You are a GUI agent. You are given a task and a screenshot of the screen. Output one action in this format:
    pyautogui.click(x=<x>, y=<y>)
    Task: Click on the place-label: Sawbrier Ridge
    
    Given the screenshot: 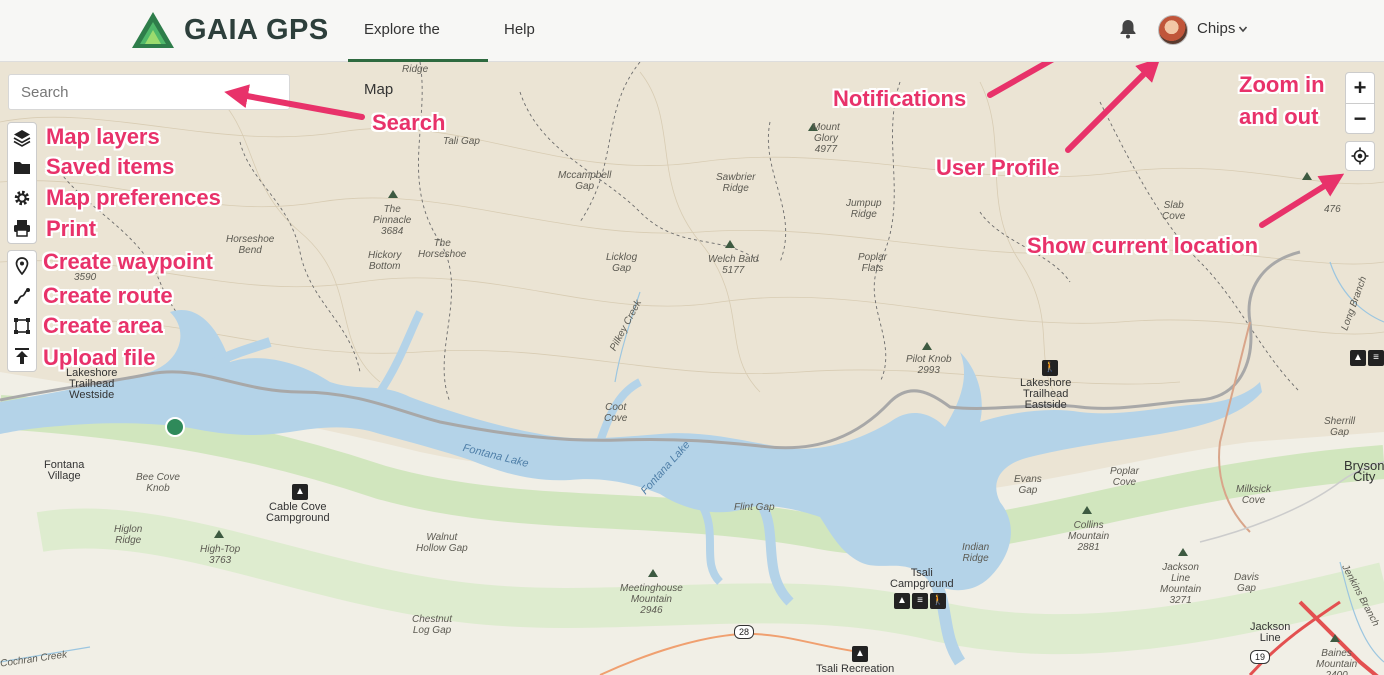 What is the action you would take?
    pyautogui.click(x=736, y=183)
    